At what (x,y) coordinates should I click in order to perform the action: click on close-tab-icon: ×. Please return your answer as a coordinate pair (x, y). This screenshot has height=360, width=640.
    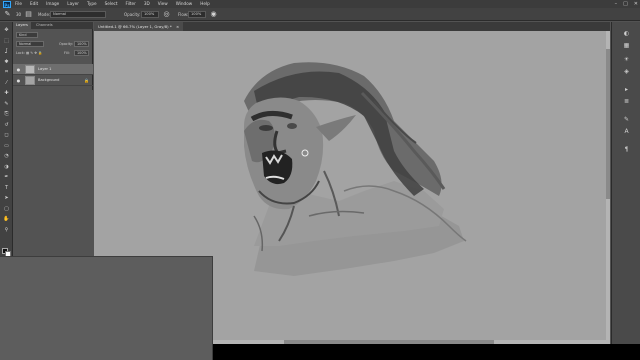
    Looking at the image, I should click on (177, 26).